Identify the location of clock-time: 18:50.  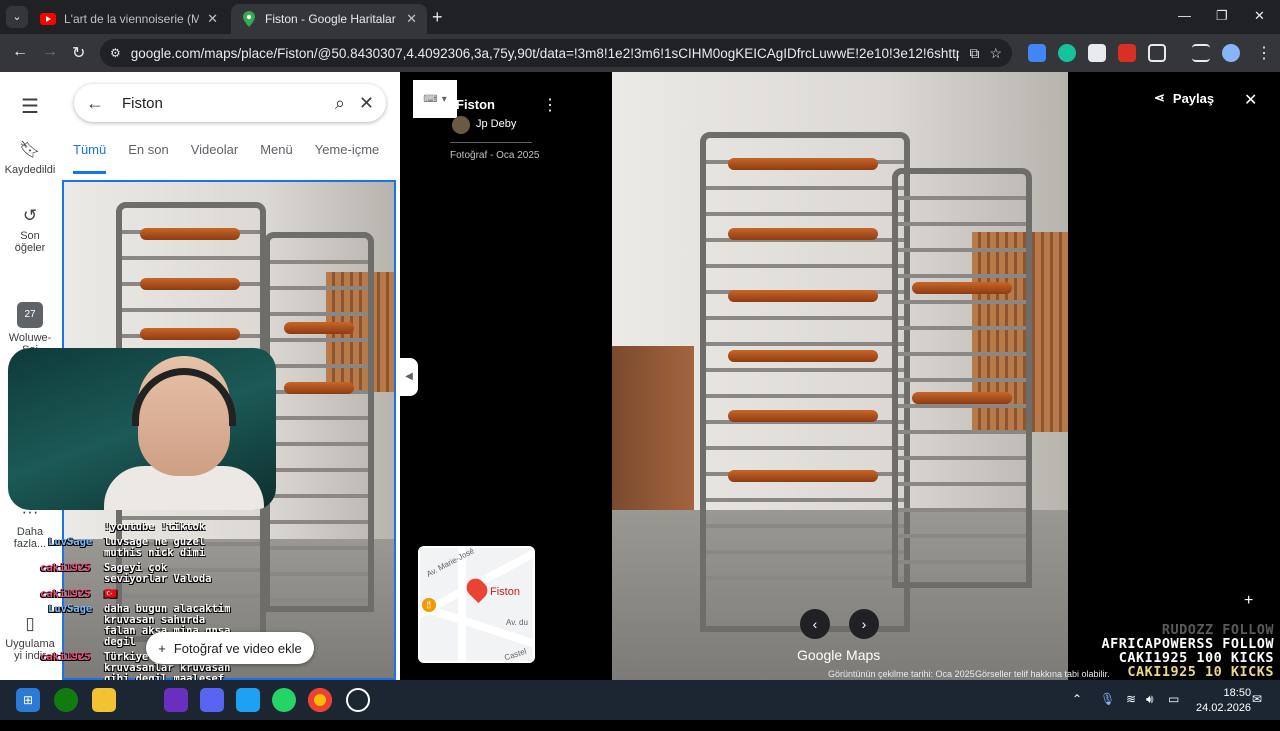
(1237, 693).